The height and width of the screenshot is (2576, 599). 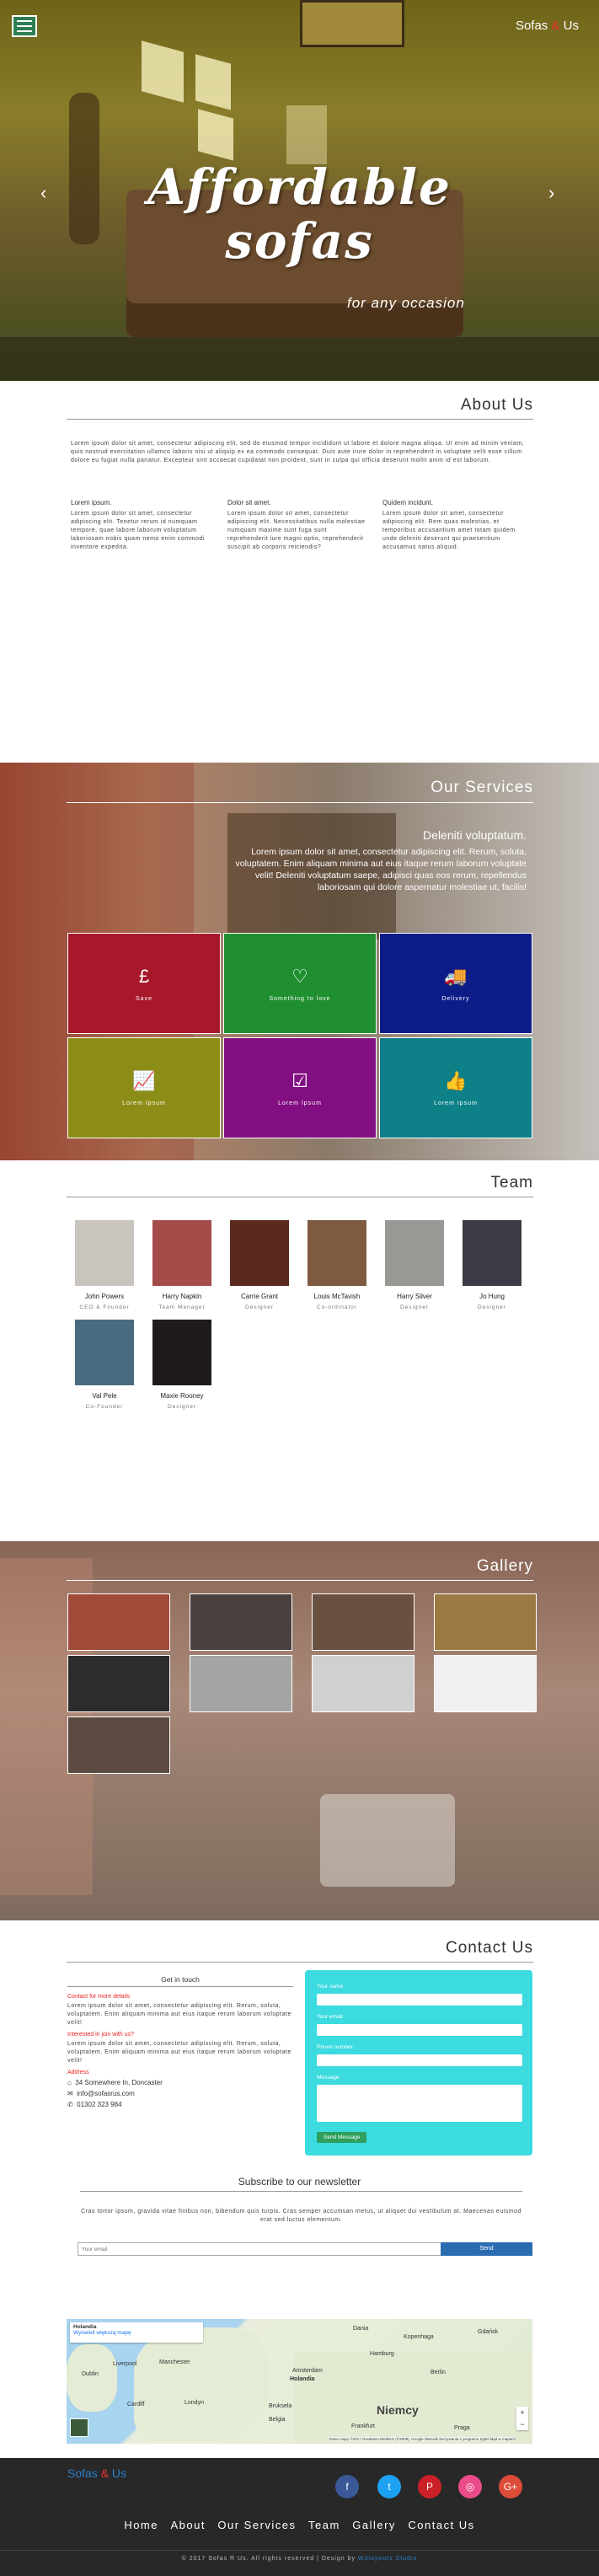 What do you see at coordinates (419, 2060) in the screenshot?
I see `phone-input` at bounding box center [419, 2060].